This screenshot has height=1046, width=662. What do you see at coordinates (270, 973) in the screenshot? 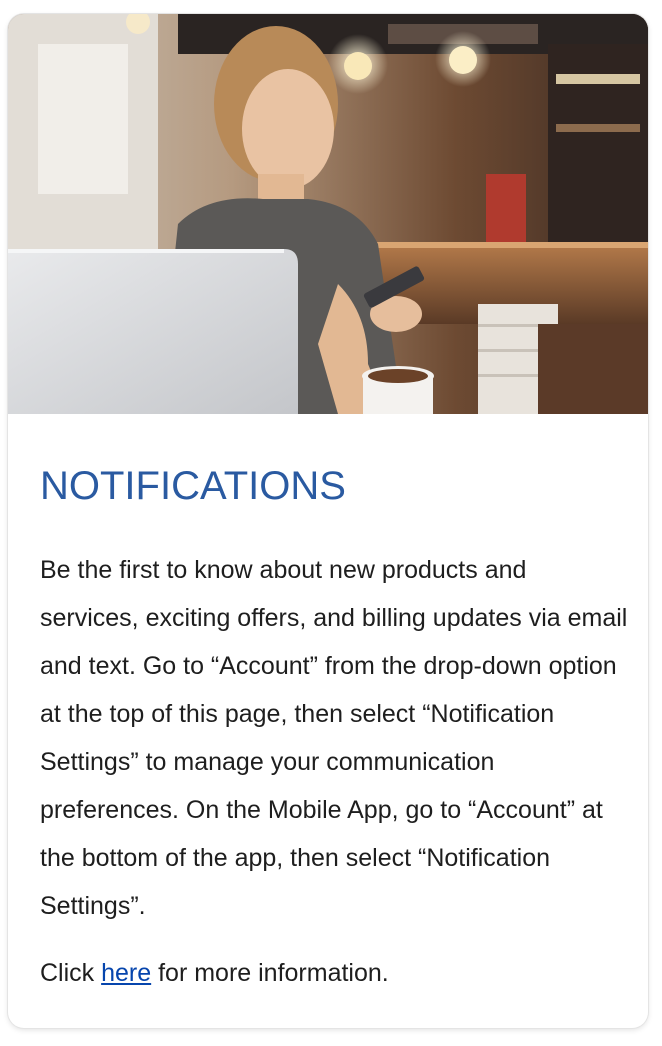
I see `more-info-suffix: for more information.` at bounding box center [270, 973].